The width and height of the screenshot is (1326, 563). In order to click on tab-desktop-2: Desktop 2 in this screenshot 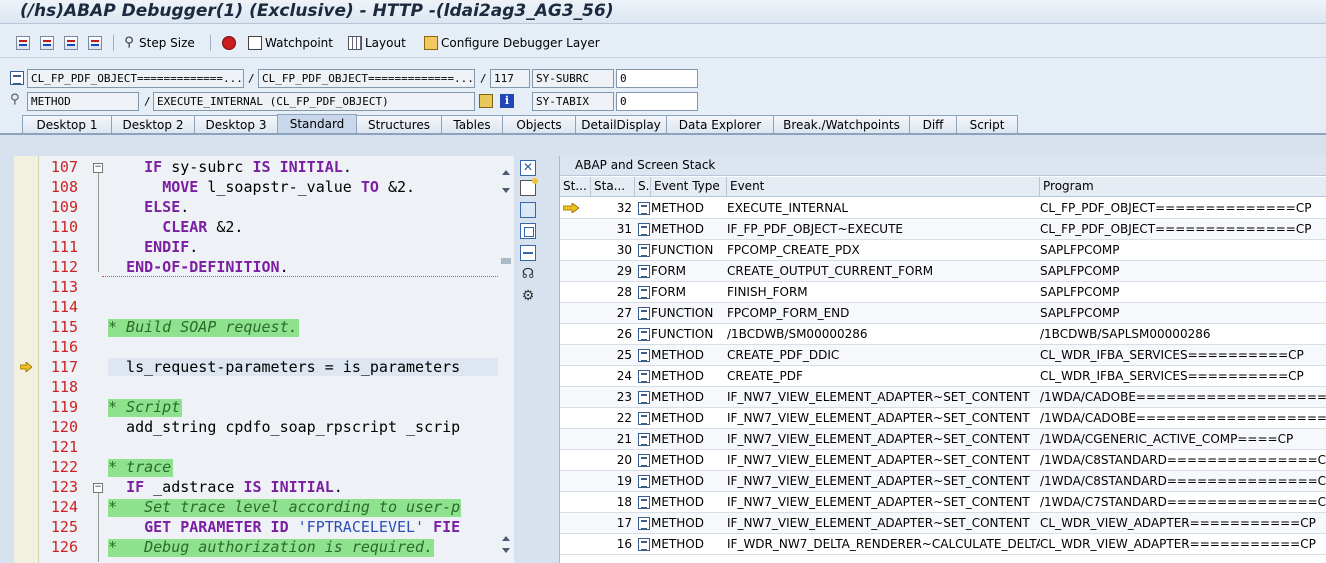, I will do `click(153, 124)`.